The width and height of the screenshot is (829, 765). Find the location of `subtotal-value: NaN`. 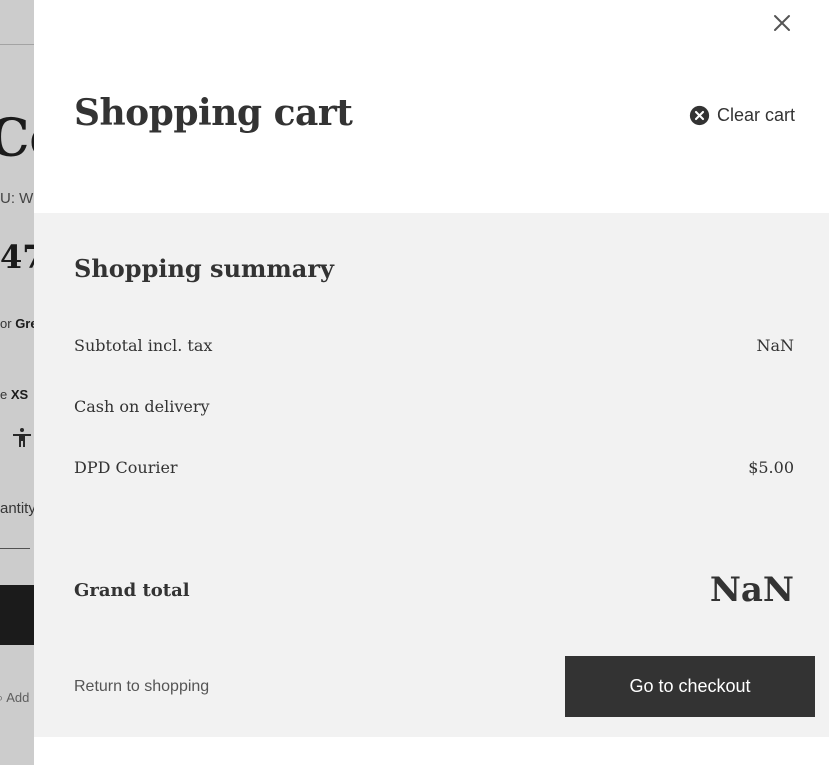

subtotal-value: NaN is located at coordinates (775, 345).